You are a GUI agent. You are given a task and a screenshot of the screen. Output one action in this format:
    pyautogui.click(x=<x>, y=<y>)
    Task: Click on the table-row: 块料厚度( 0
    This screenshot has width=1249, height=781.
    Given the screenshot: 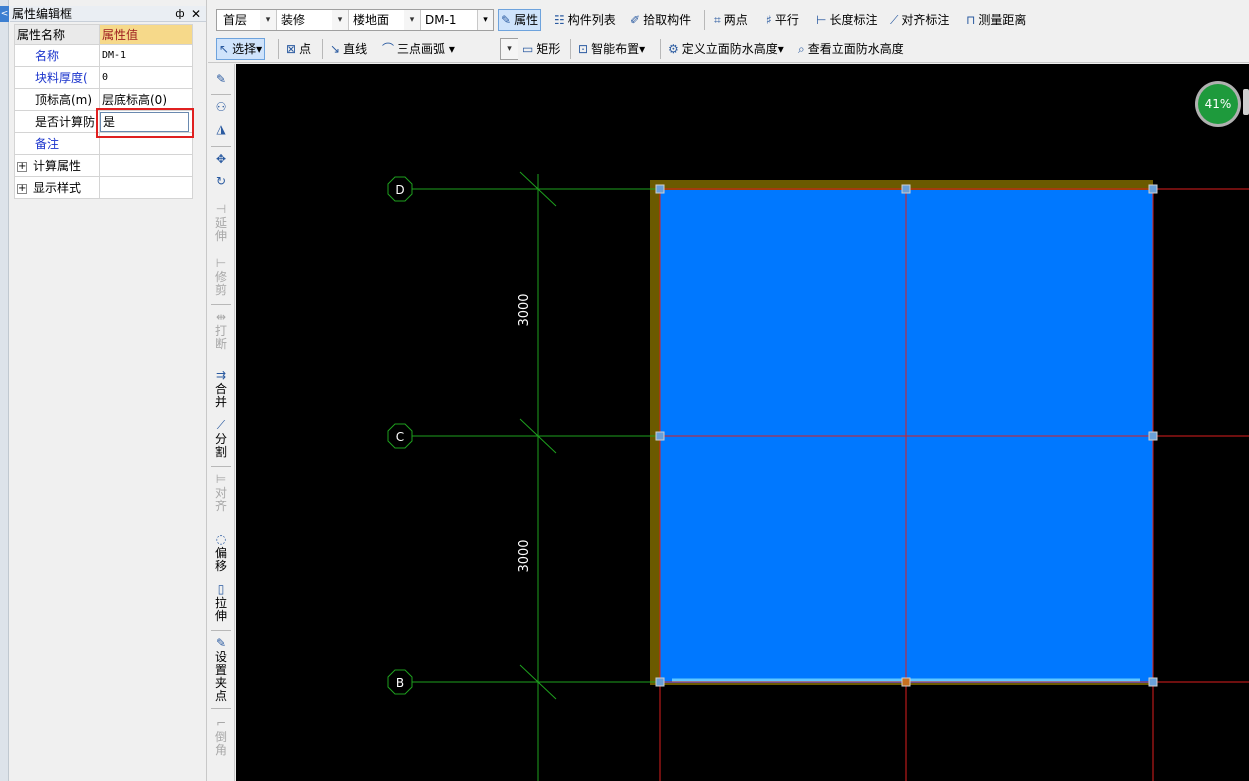 What is the action you would take?
    pyautogui.click(x=103, y=77)
    